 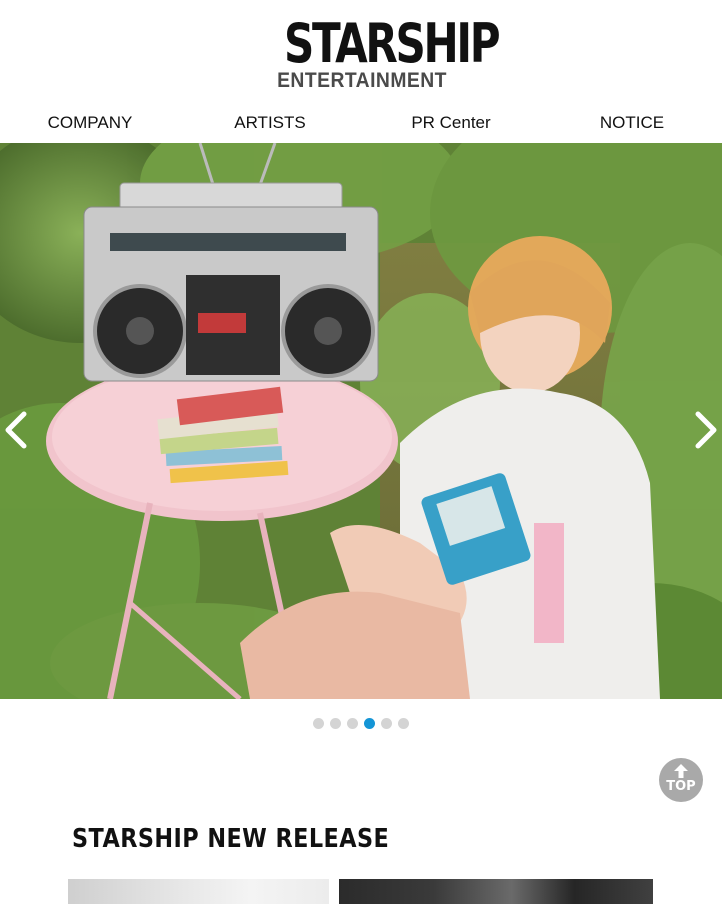 I want to click on nav-item-company: COMPANY, so click(x=90, y=123).